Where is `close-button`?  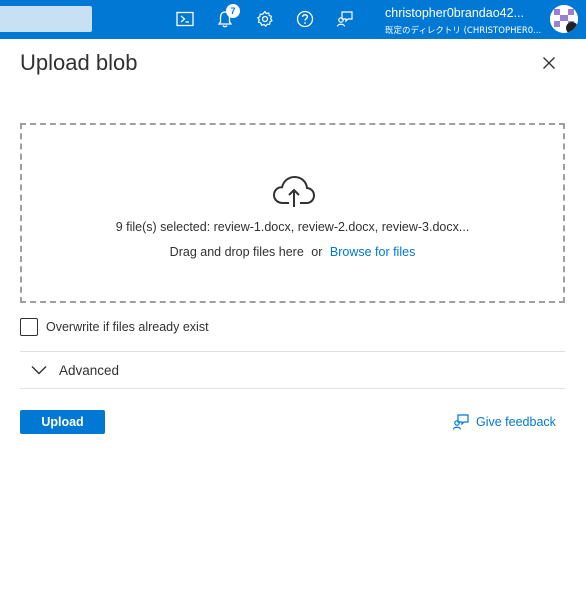
close-button is located at coordinates (549, 63).